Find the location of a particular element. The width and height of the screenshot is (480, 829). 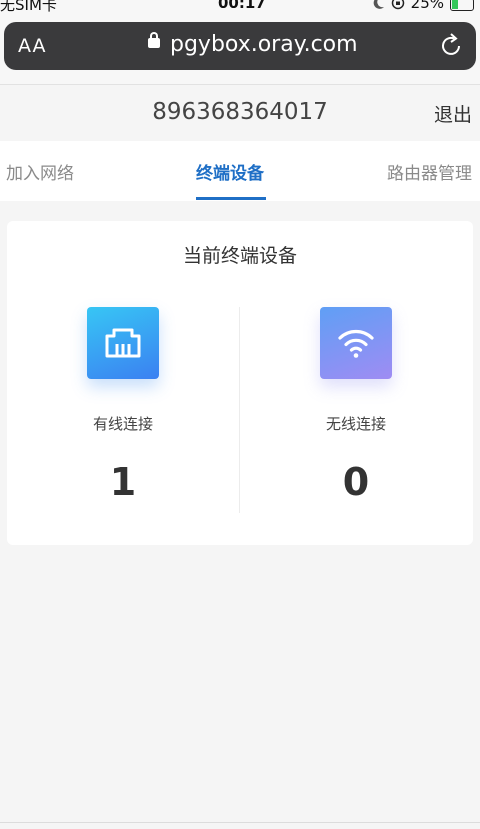

active-tab-indicator is located at coordinates (231, 198).